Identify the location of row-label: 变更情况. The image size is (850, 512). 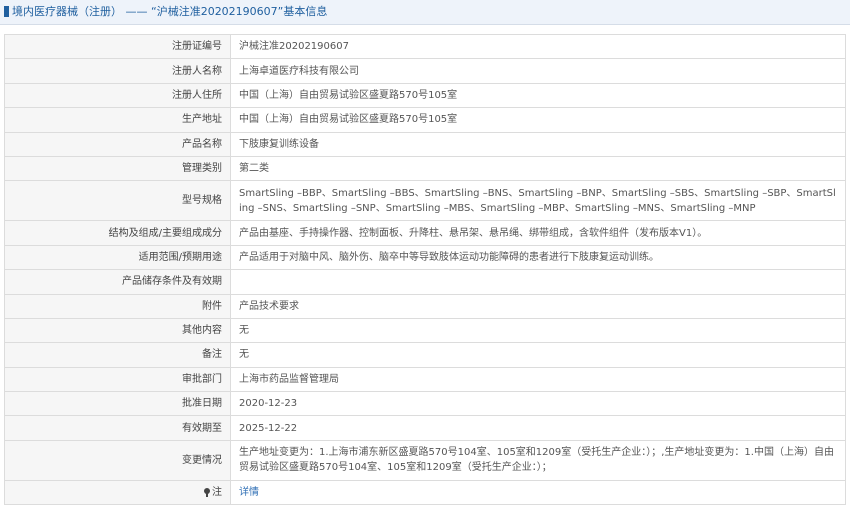
(117, 460).